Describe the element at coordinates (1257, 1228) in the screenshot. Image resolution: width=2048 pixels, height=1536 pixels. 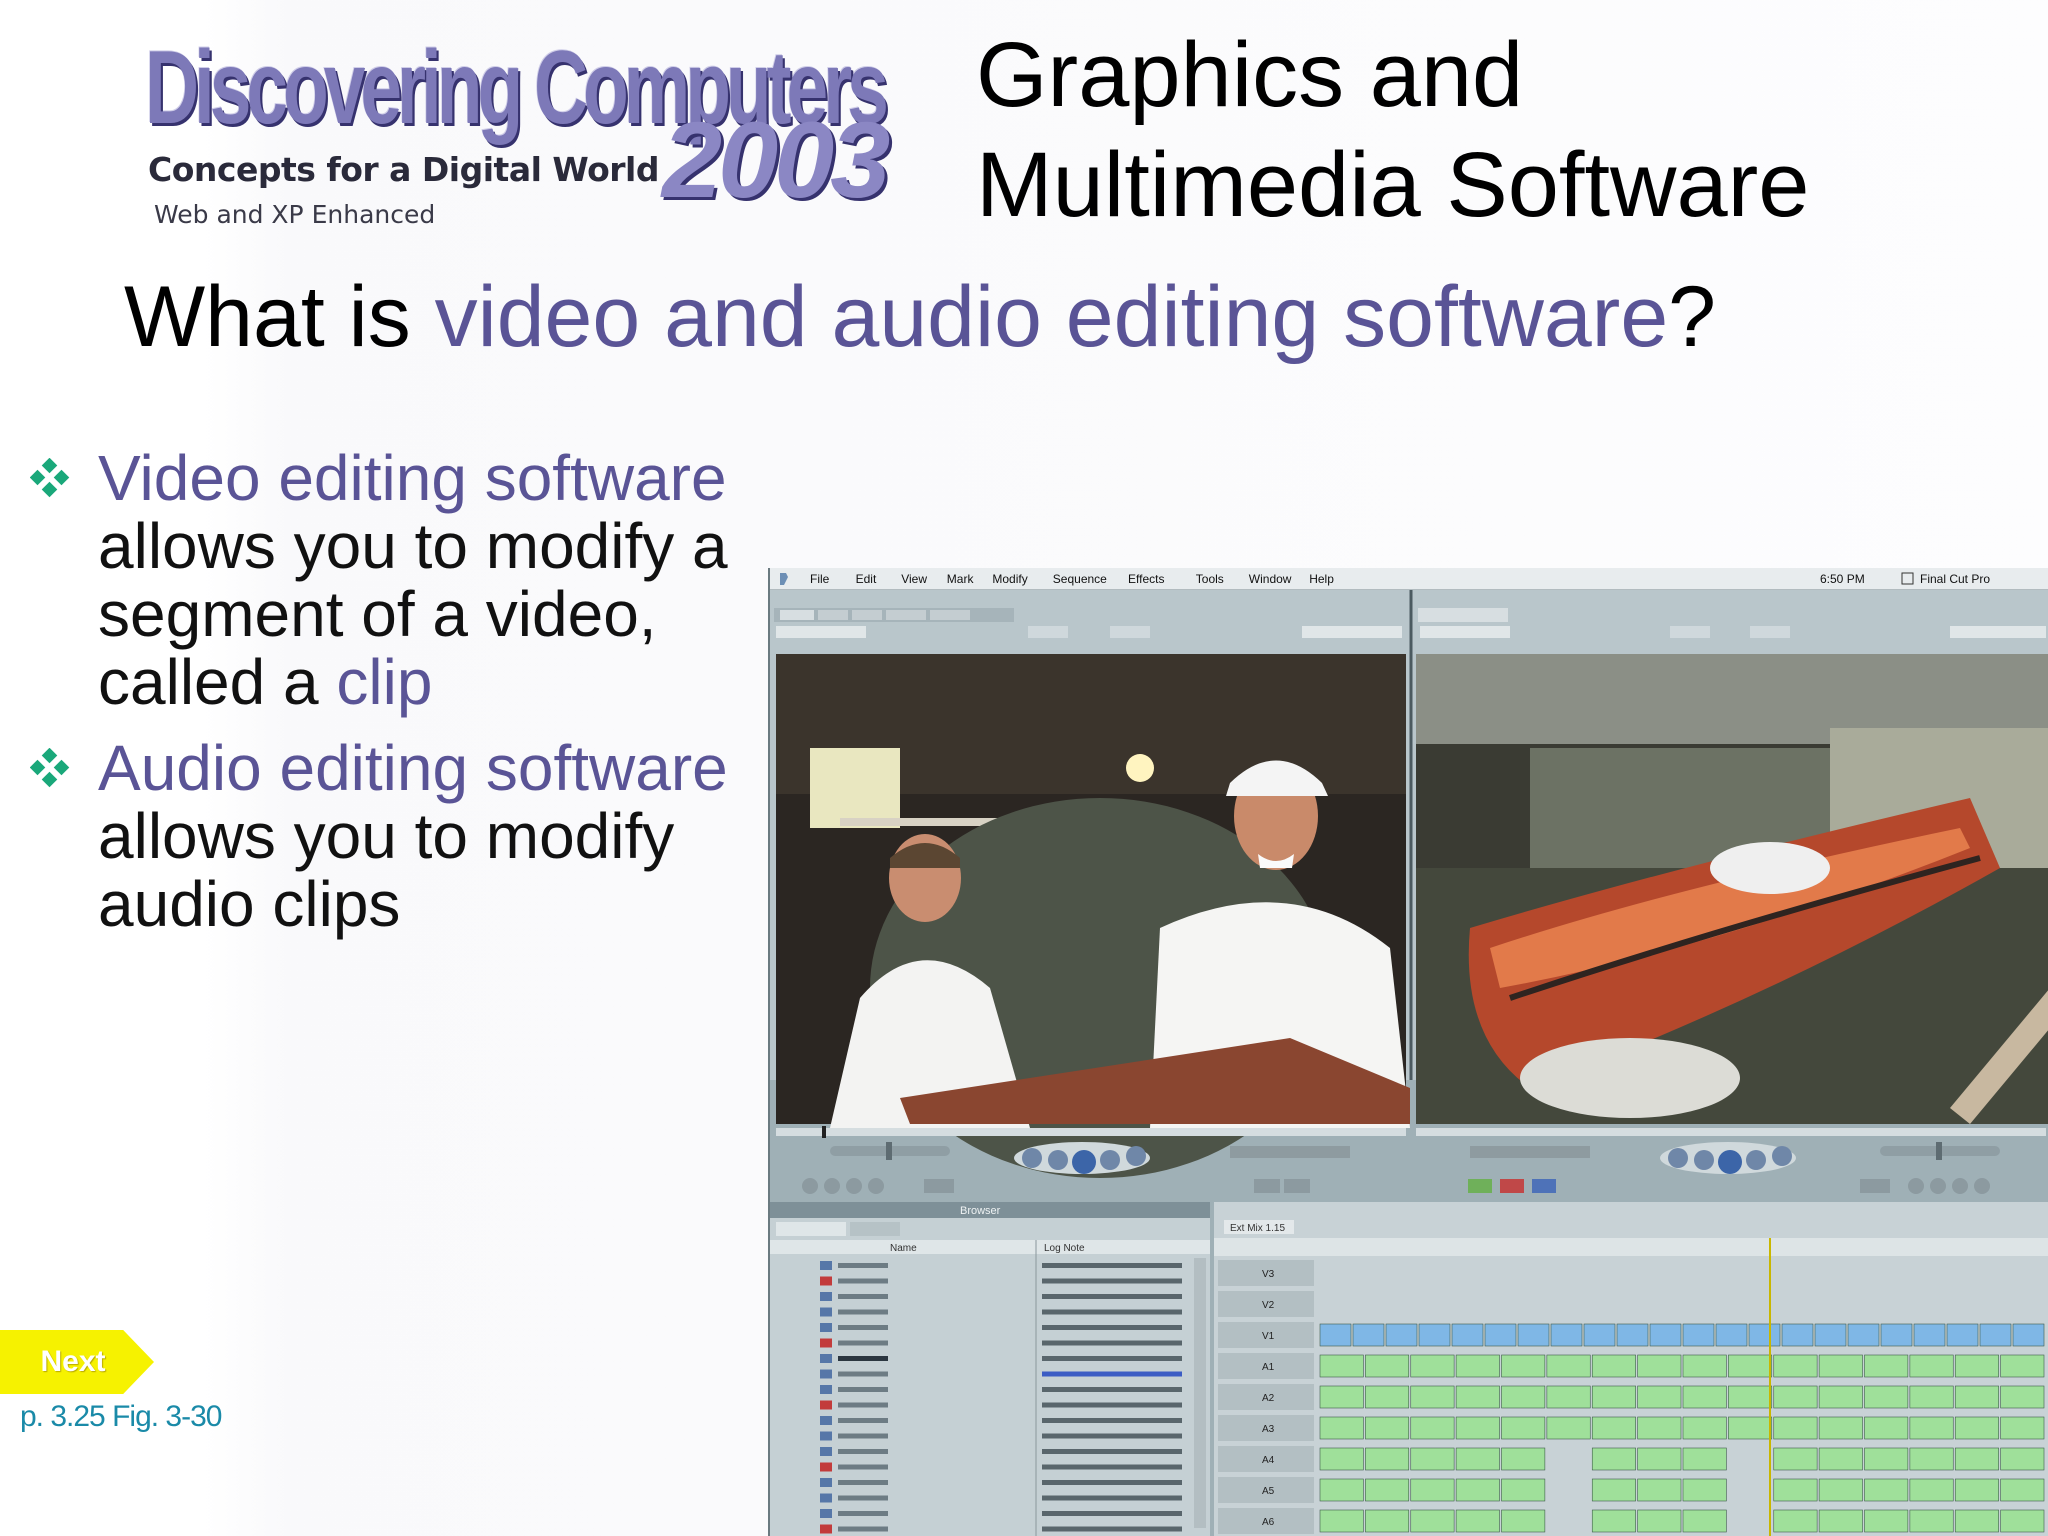
I see `timeline-tab: Ext Mix 1.15` at that location.